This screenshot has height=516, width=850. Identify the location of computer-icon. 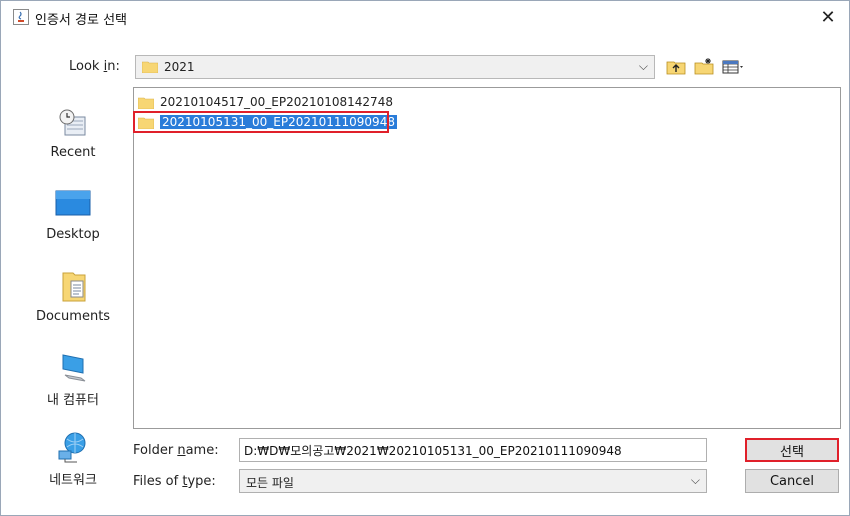
(73, 367).